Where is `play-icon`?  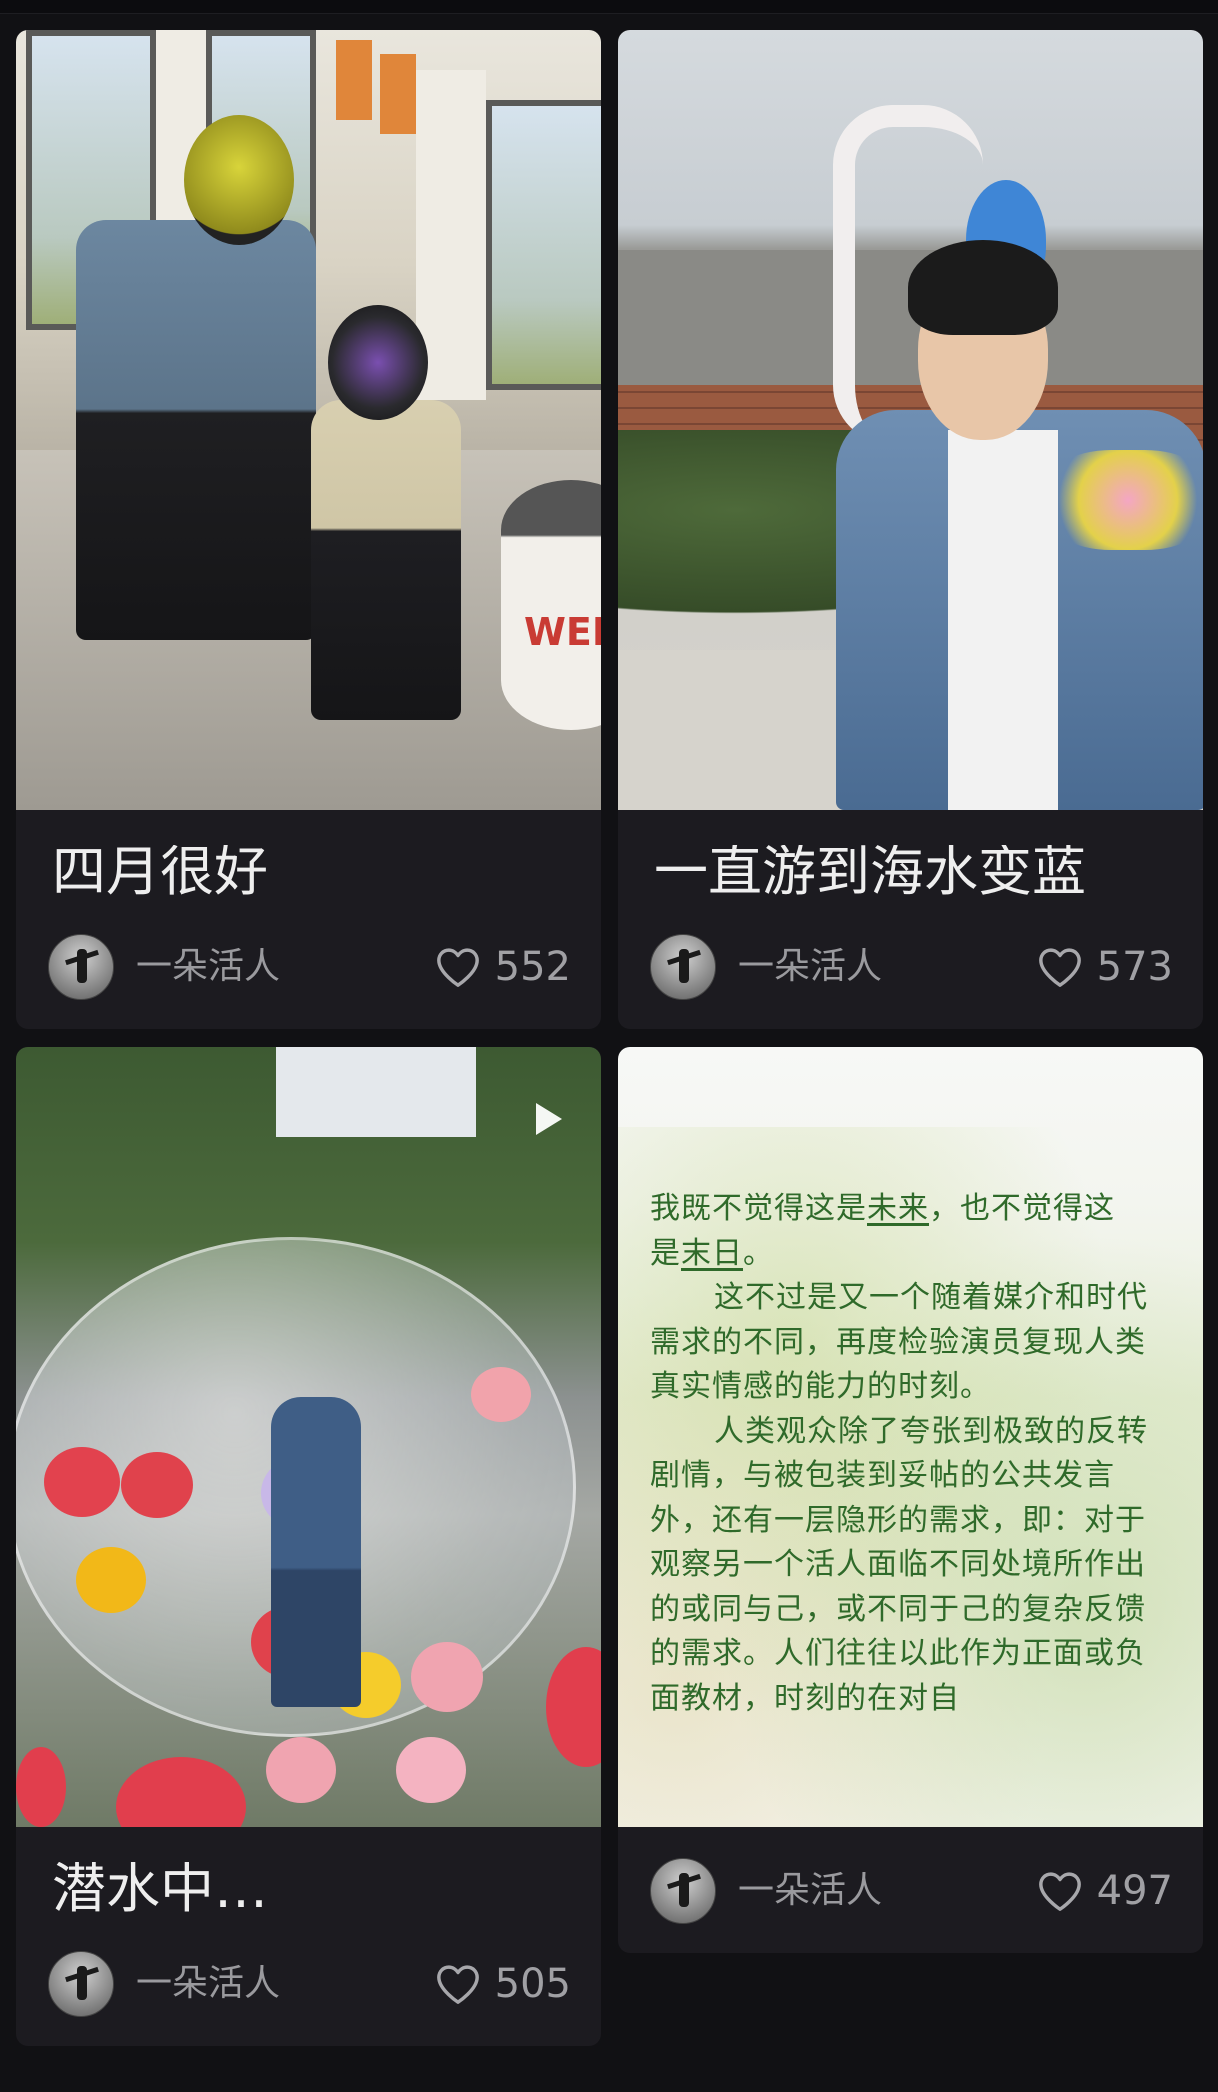 play-icon is located at coordinates (549, 1119).